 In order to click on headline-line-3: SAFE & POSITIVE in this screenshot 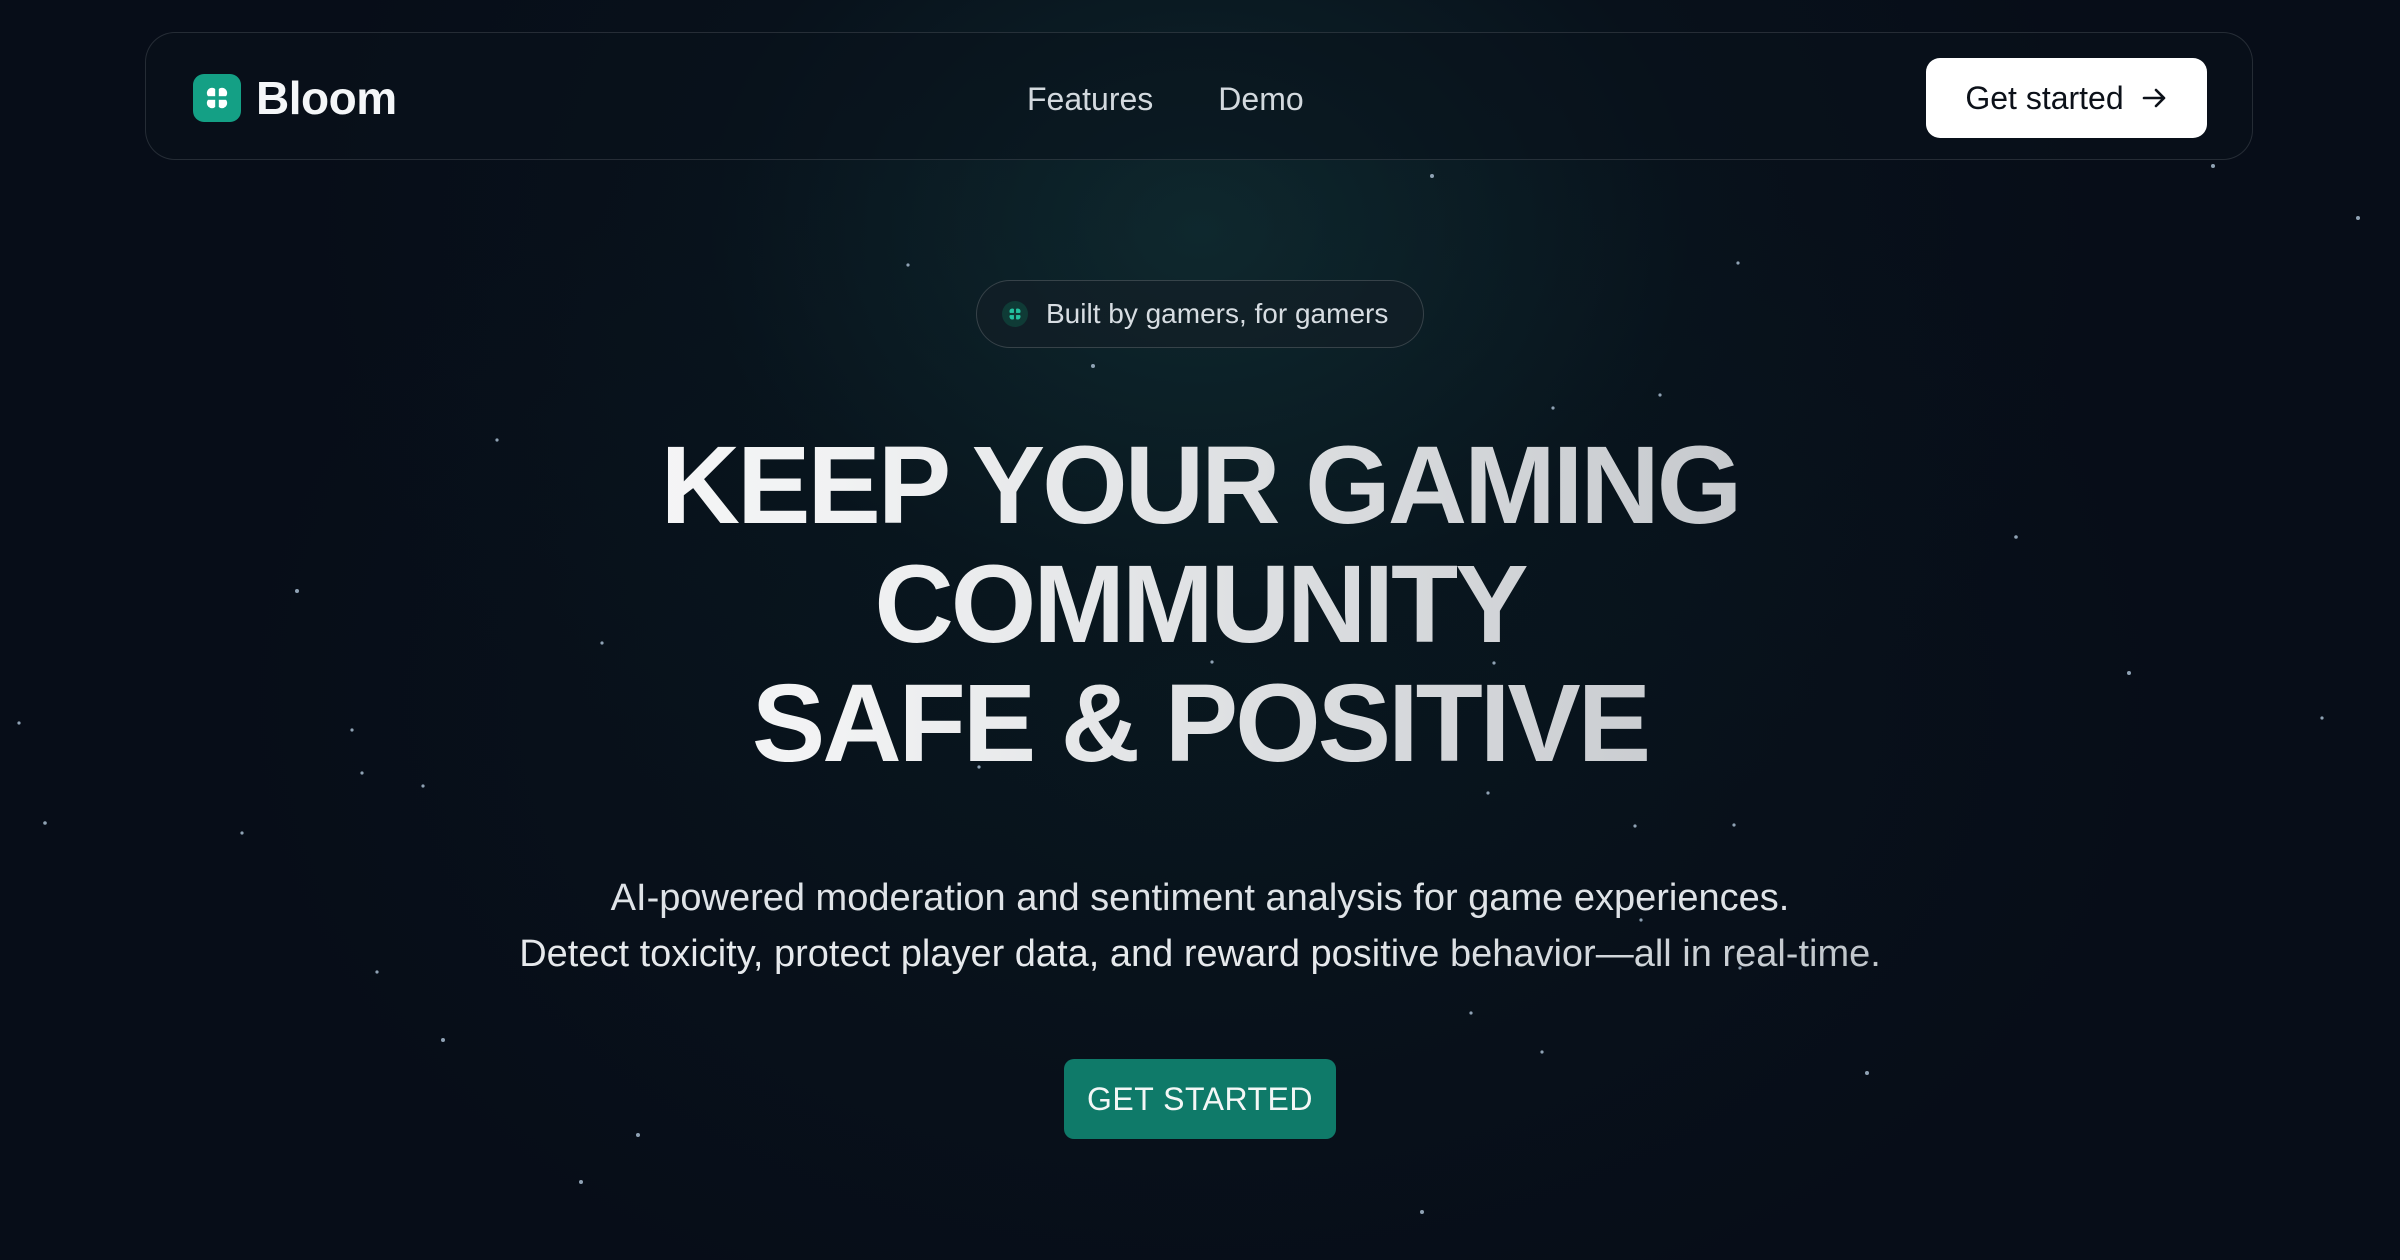, I will do `click(1200, 723)`.